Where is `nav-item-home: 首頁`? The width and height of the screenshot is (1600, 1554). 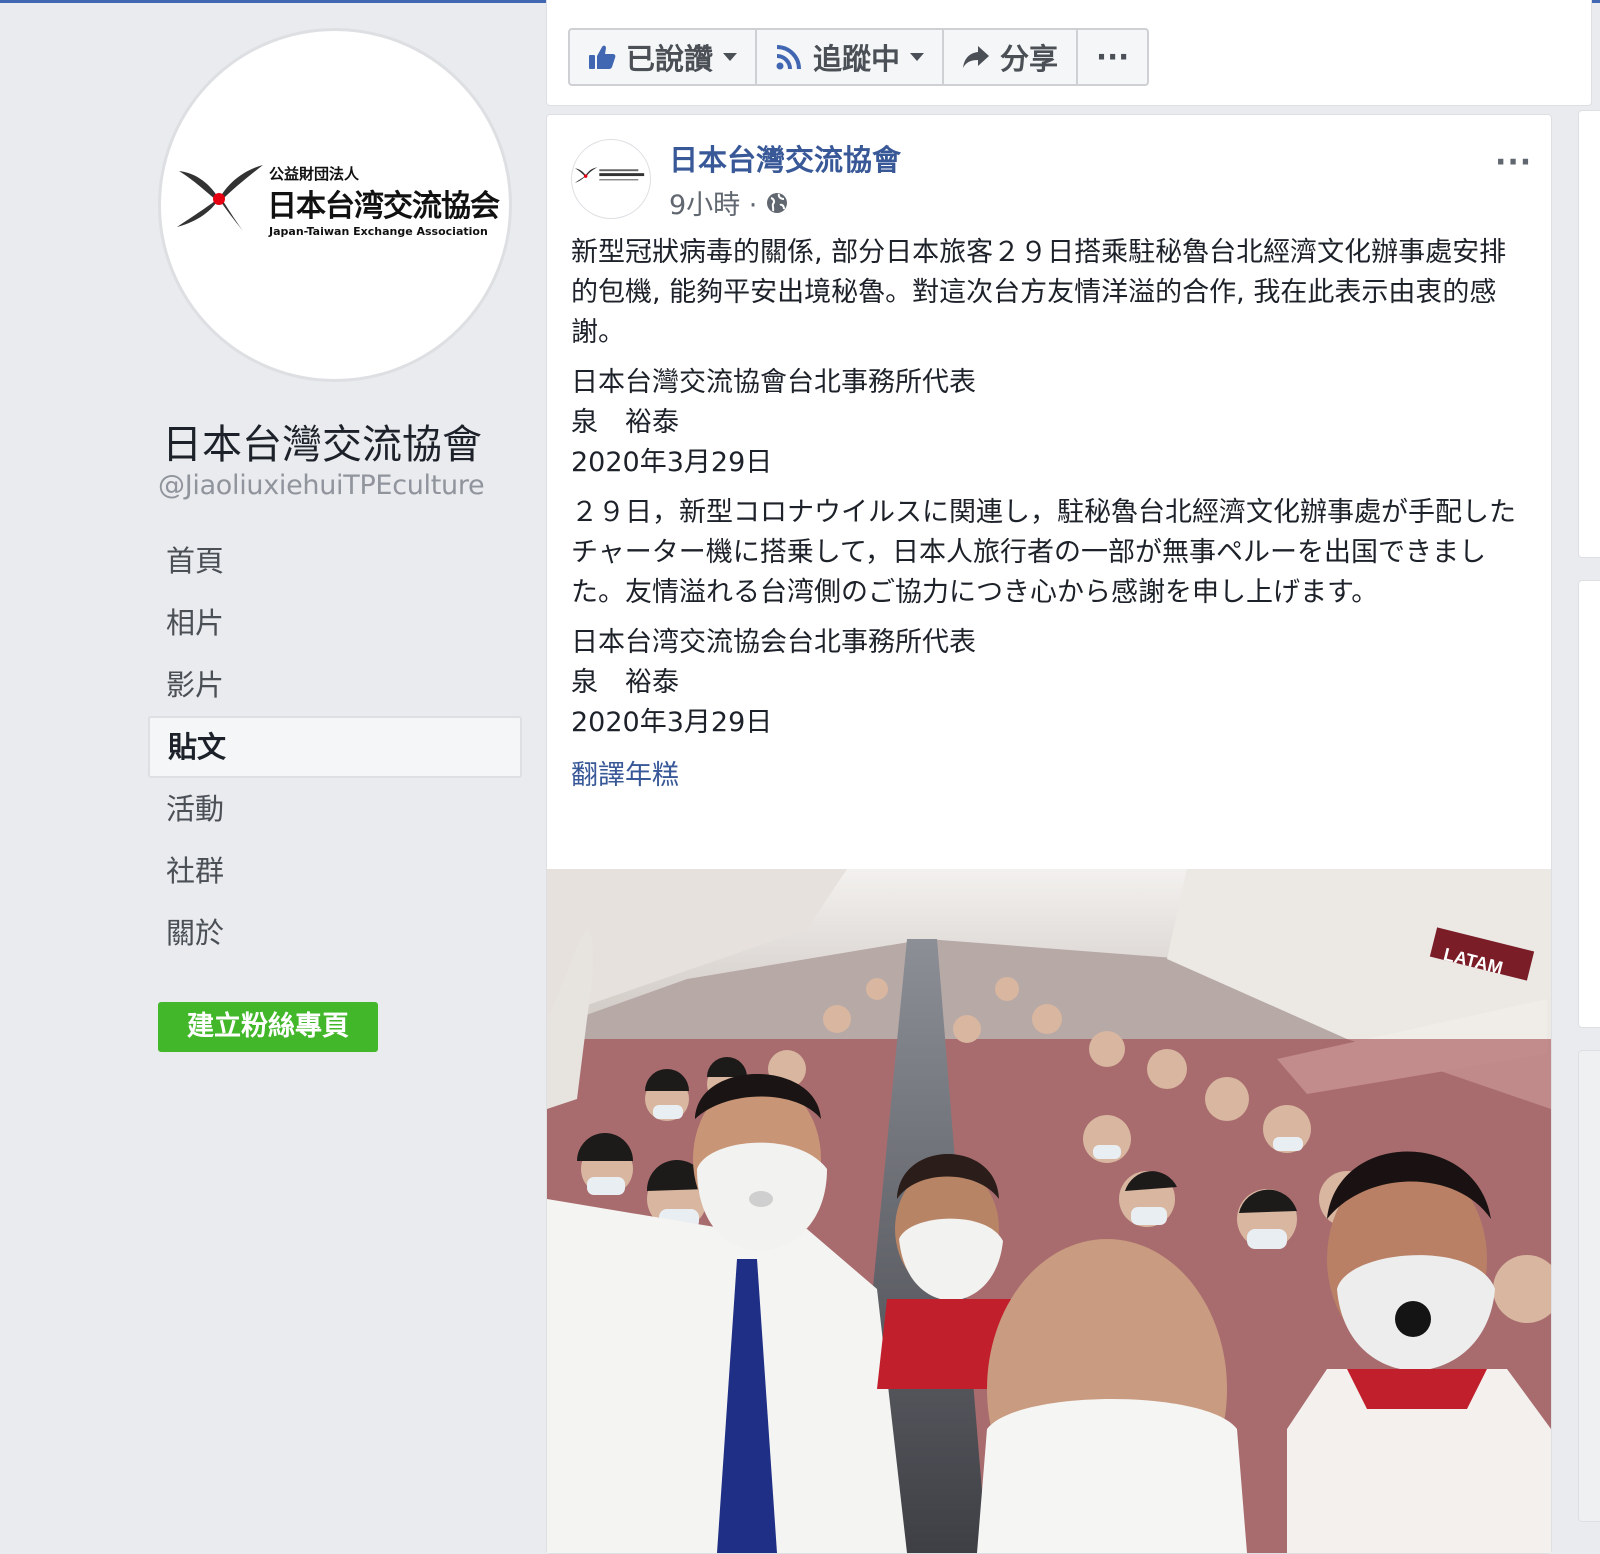 nav-item-home: 首頁 is located at coordinates (335, 561).